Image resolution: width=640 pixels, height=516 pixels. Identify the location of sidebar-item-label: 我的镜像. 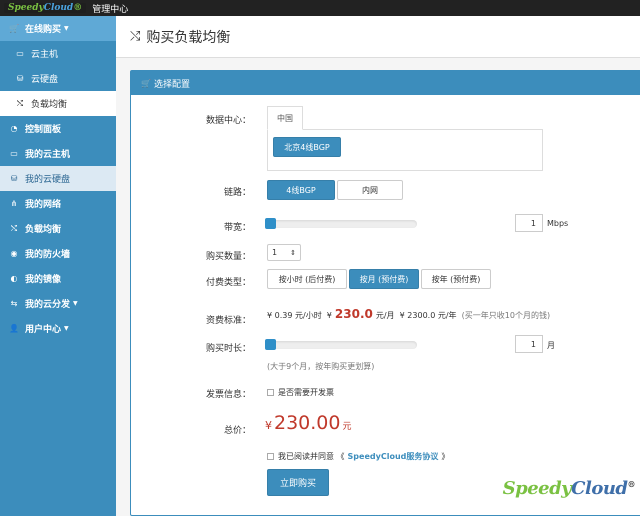
(43, 280).